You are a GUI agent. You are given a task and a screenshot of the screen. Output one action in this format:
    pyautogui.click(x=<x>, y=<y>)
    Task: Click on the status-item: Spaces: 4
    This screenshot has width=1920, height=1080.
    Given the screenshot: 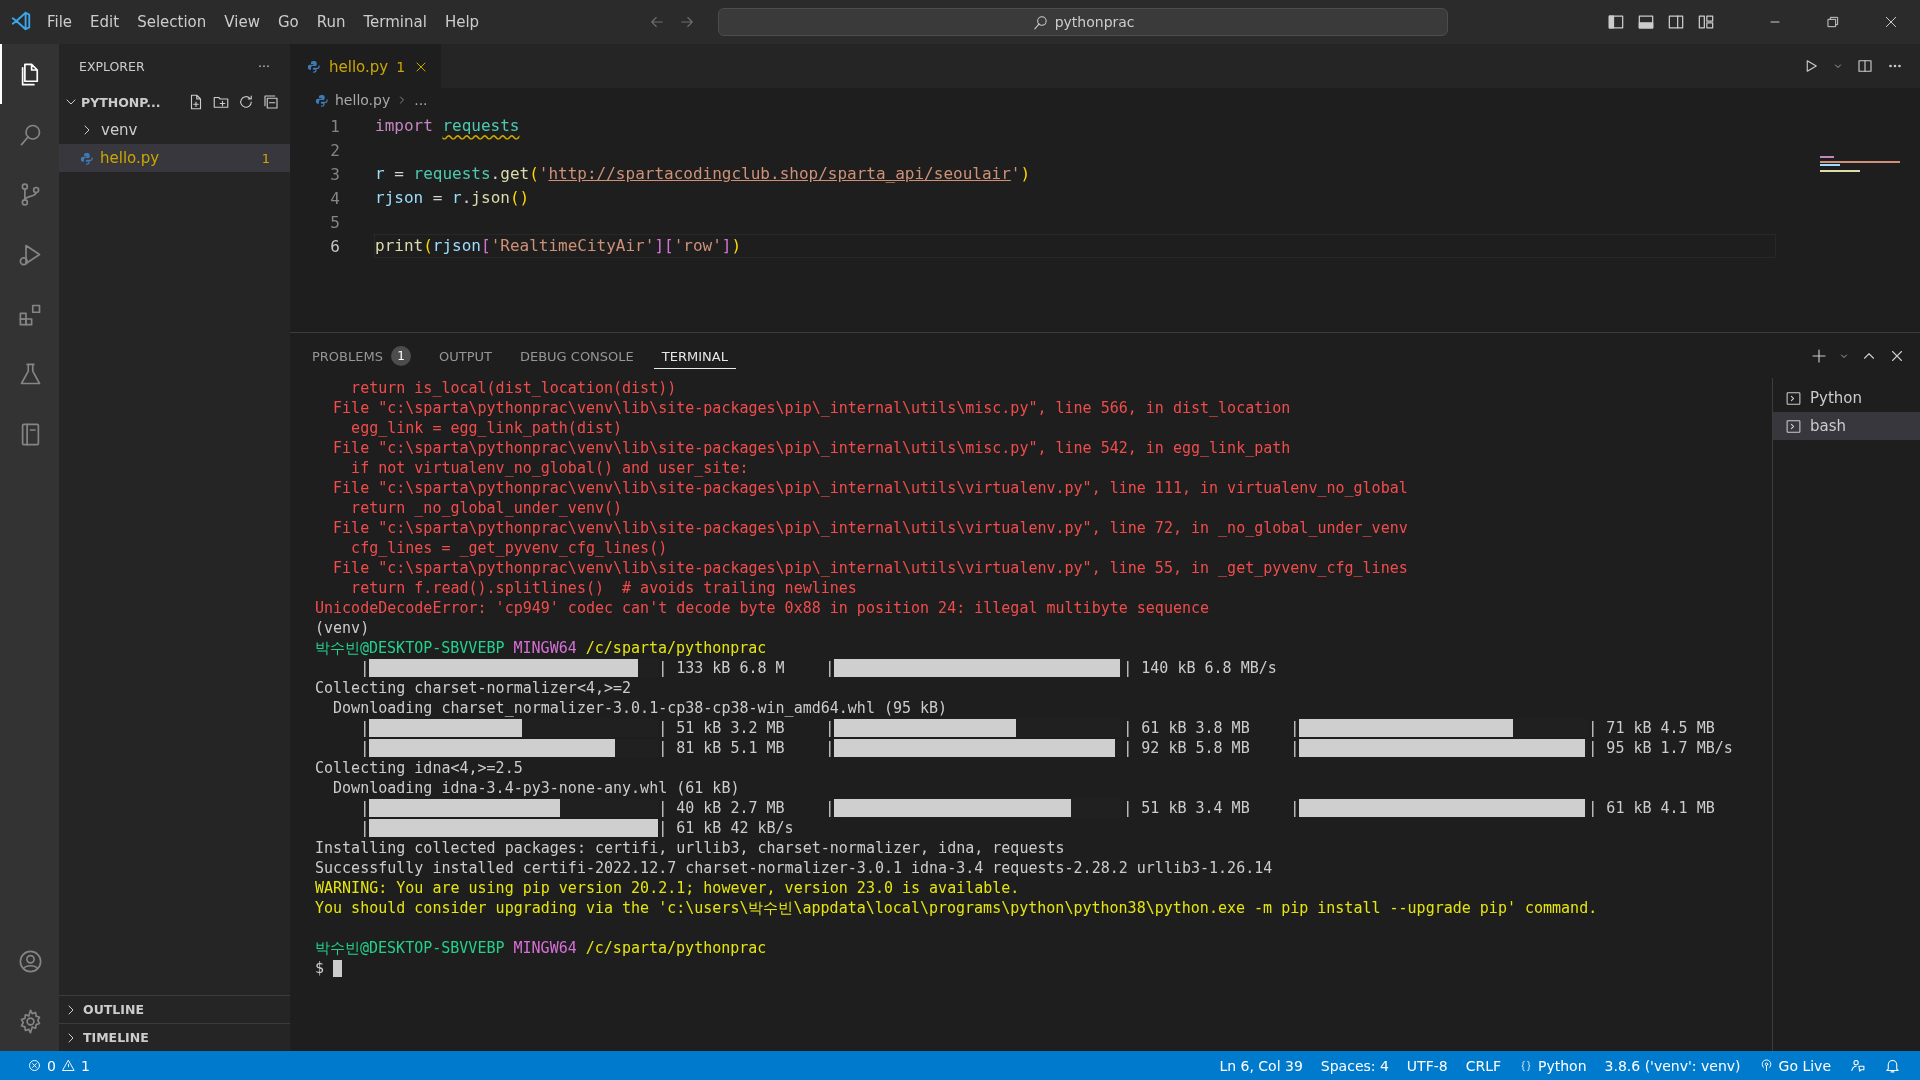 What is the action you would take?
    pyautogui.click(x=1354, y=1065)
    